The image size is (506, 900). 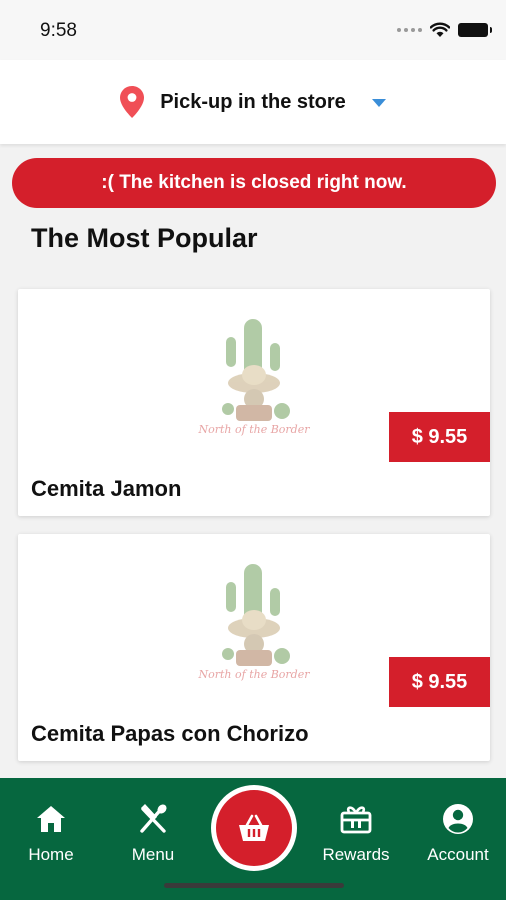 What do you see at coordinates (170, 733) in the screenshot?
I see `product-name: Cemita Papas con Chorizo` at bounding box center [170, 733].